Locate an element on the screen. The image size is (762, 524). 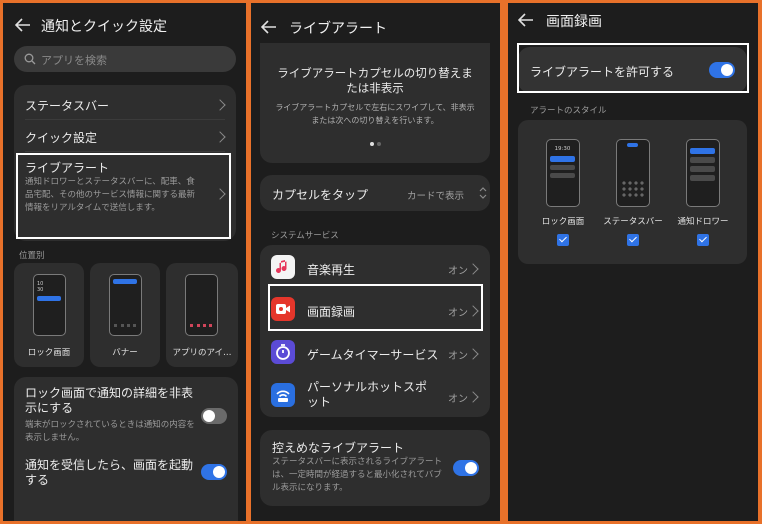
hide-details-label: ロック画面で通知の詳細を非表示にする is located at coordinates (109, 400).